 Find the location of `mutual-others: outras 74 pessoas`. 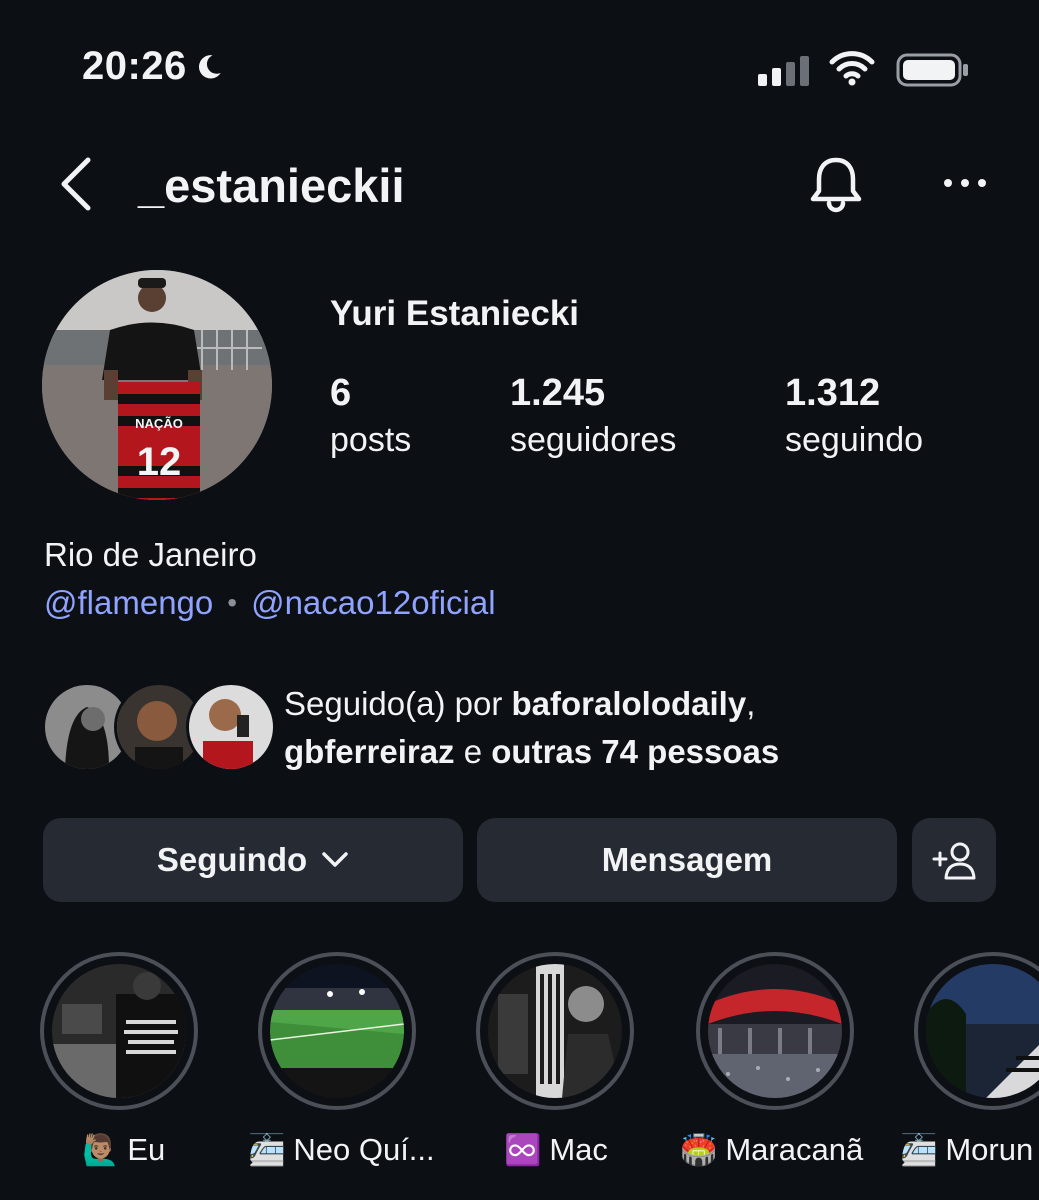

mutual-others: outras 74 pessoas is located at coordinates (635, 751).